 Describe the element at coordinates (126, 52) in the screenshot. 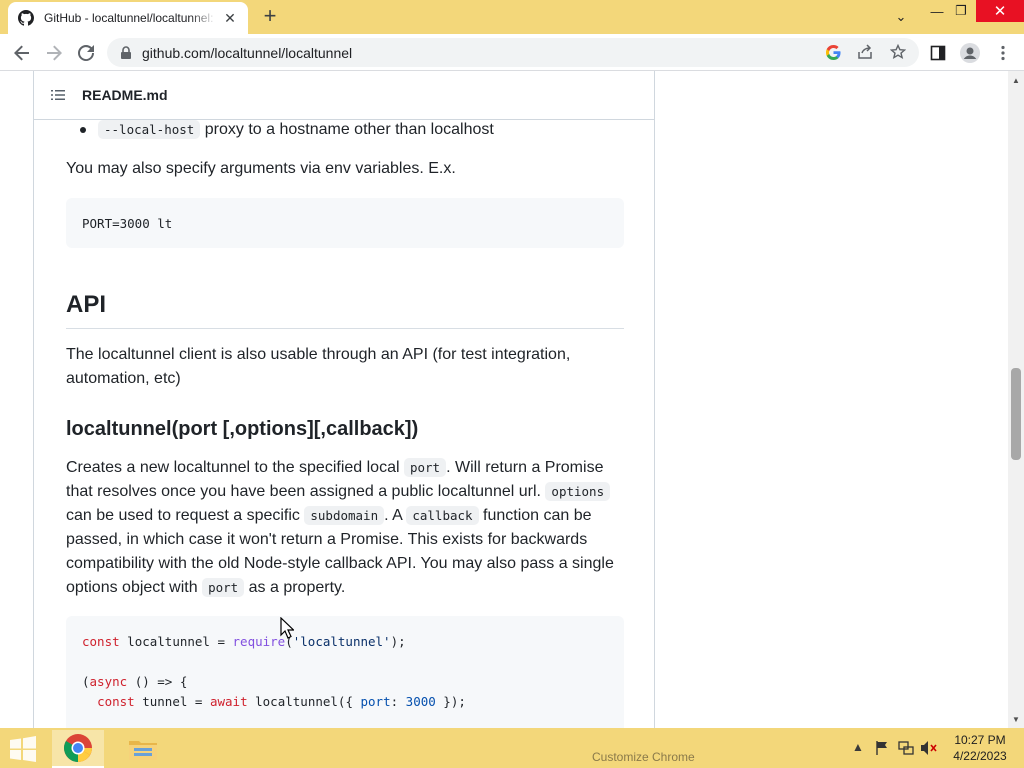

I see `lock-icon` at that location.